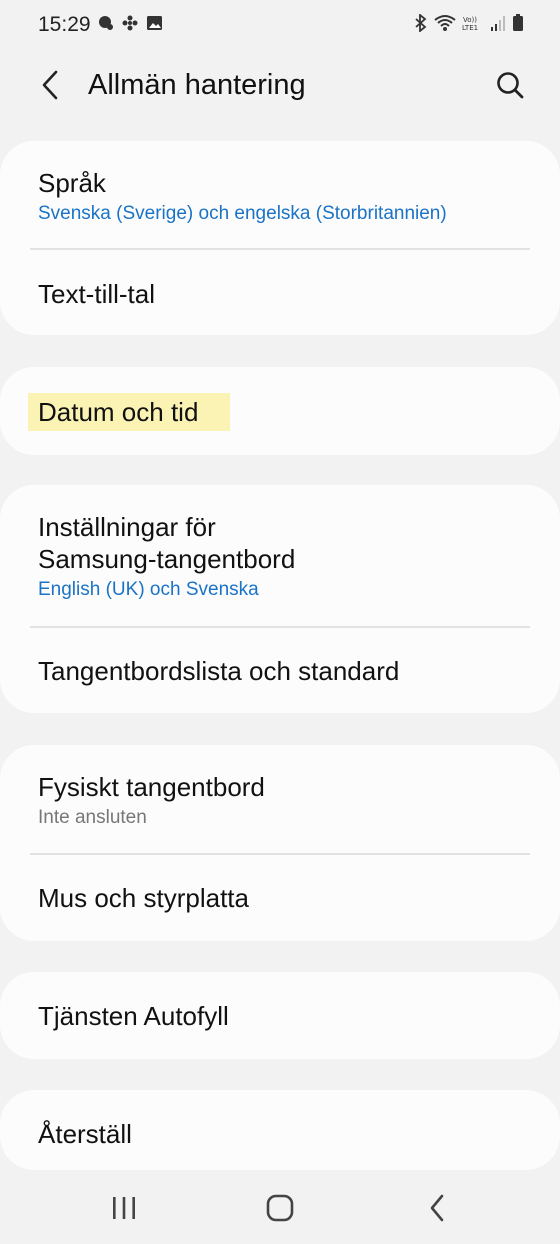  Describe the element at coordinates (284, 412) in the screenshot. I see `list-item-date-time: Datum och tid` at that location.